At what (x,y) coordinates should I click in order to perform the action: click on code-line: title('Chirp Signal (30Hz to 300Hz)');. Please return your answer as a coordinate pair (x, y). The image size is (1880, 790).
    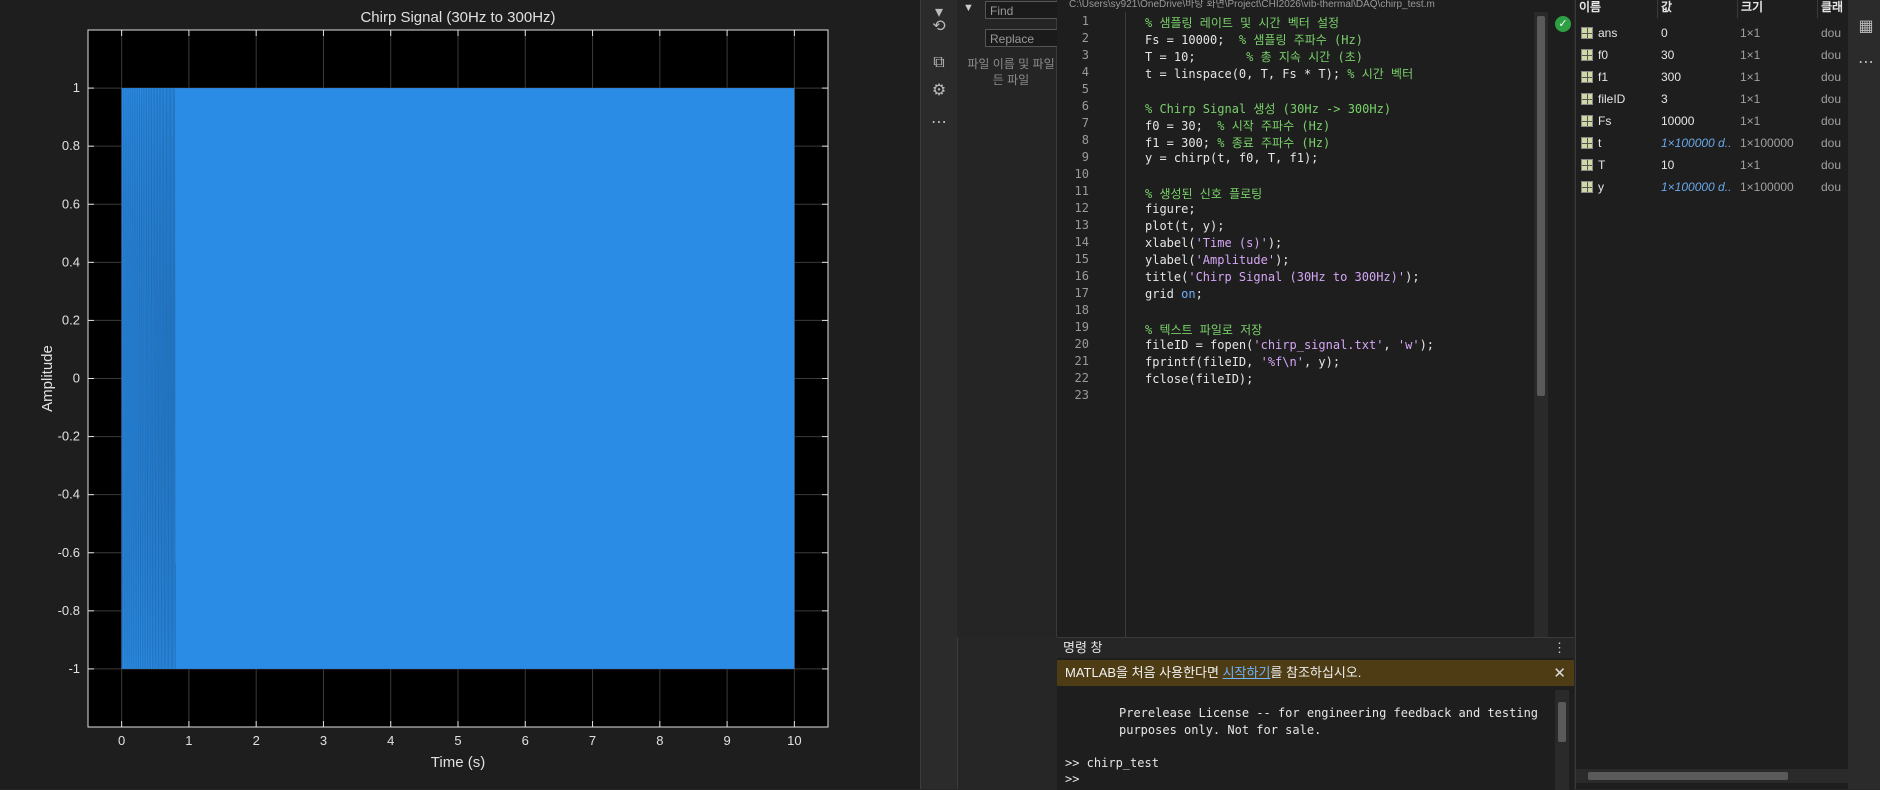
    Looking at the image, I should click on (1282, 277).